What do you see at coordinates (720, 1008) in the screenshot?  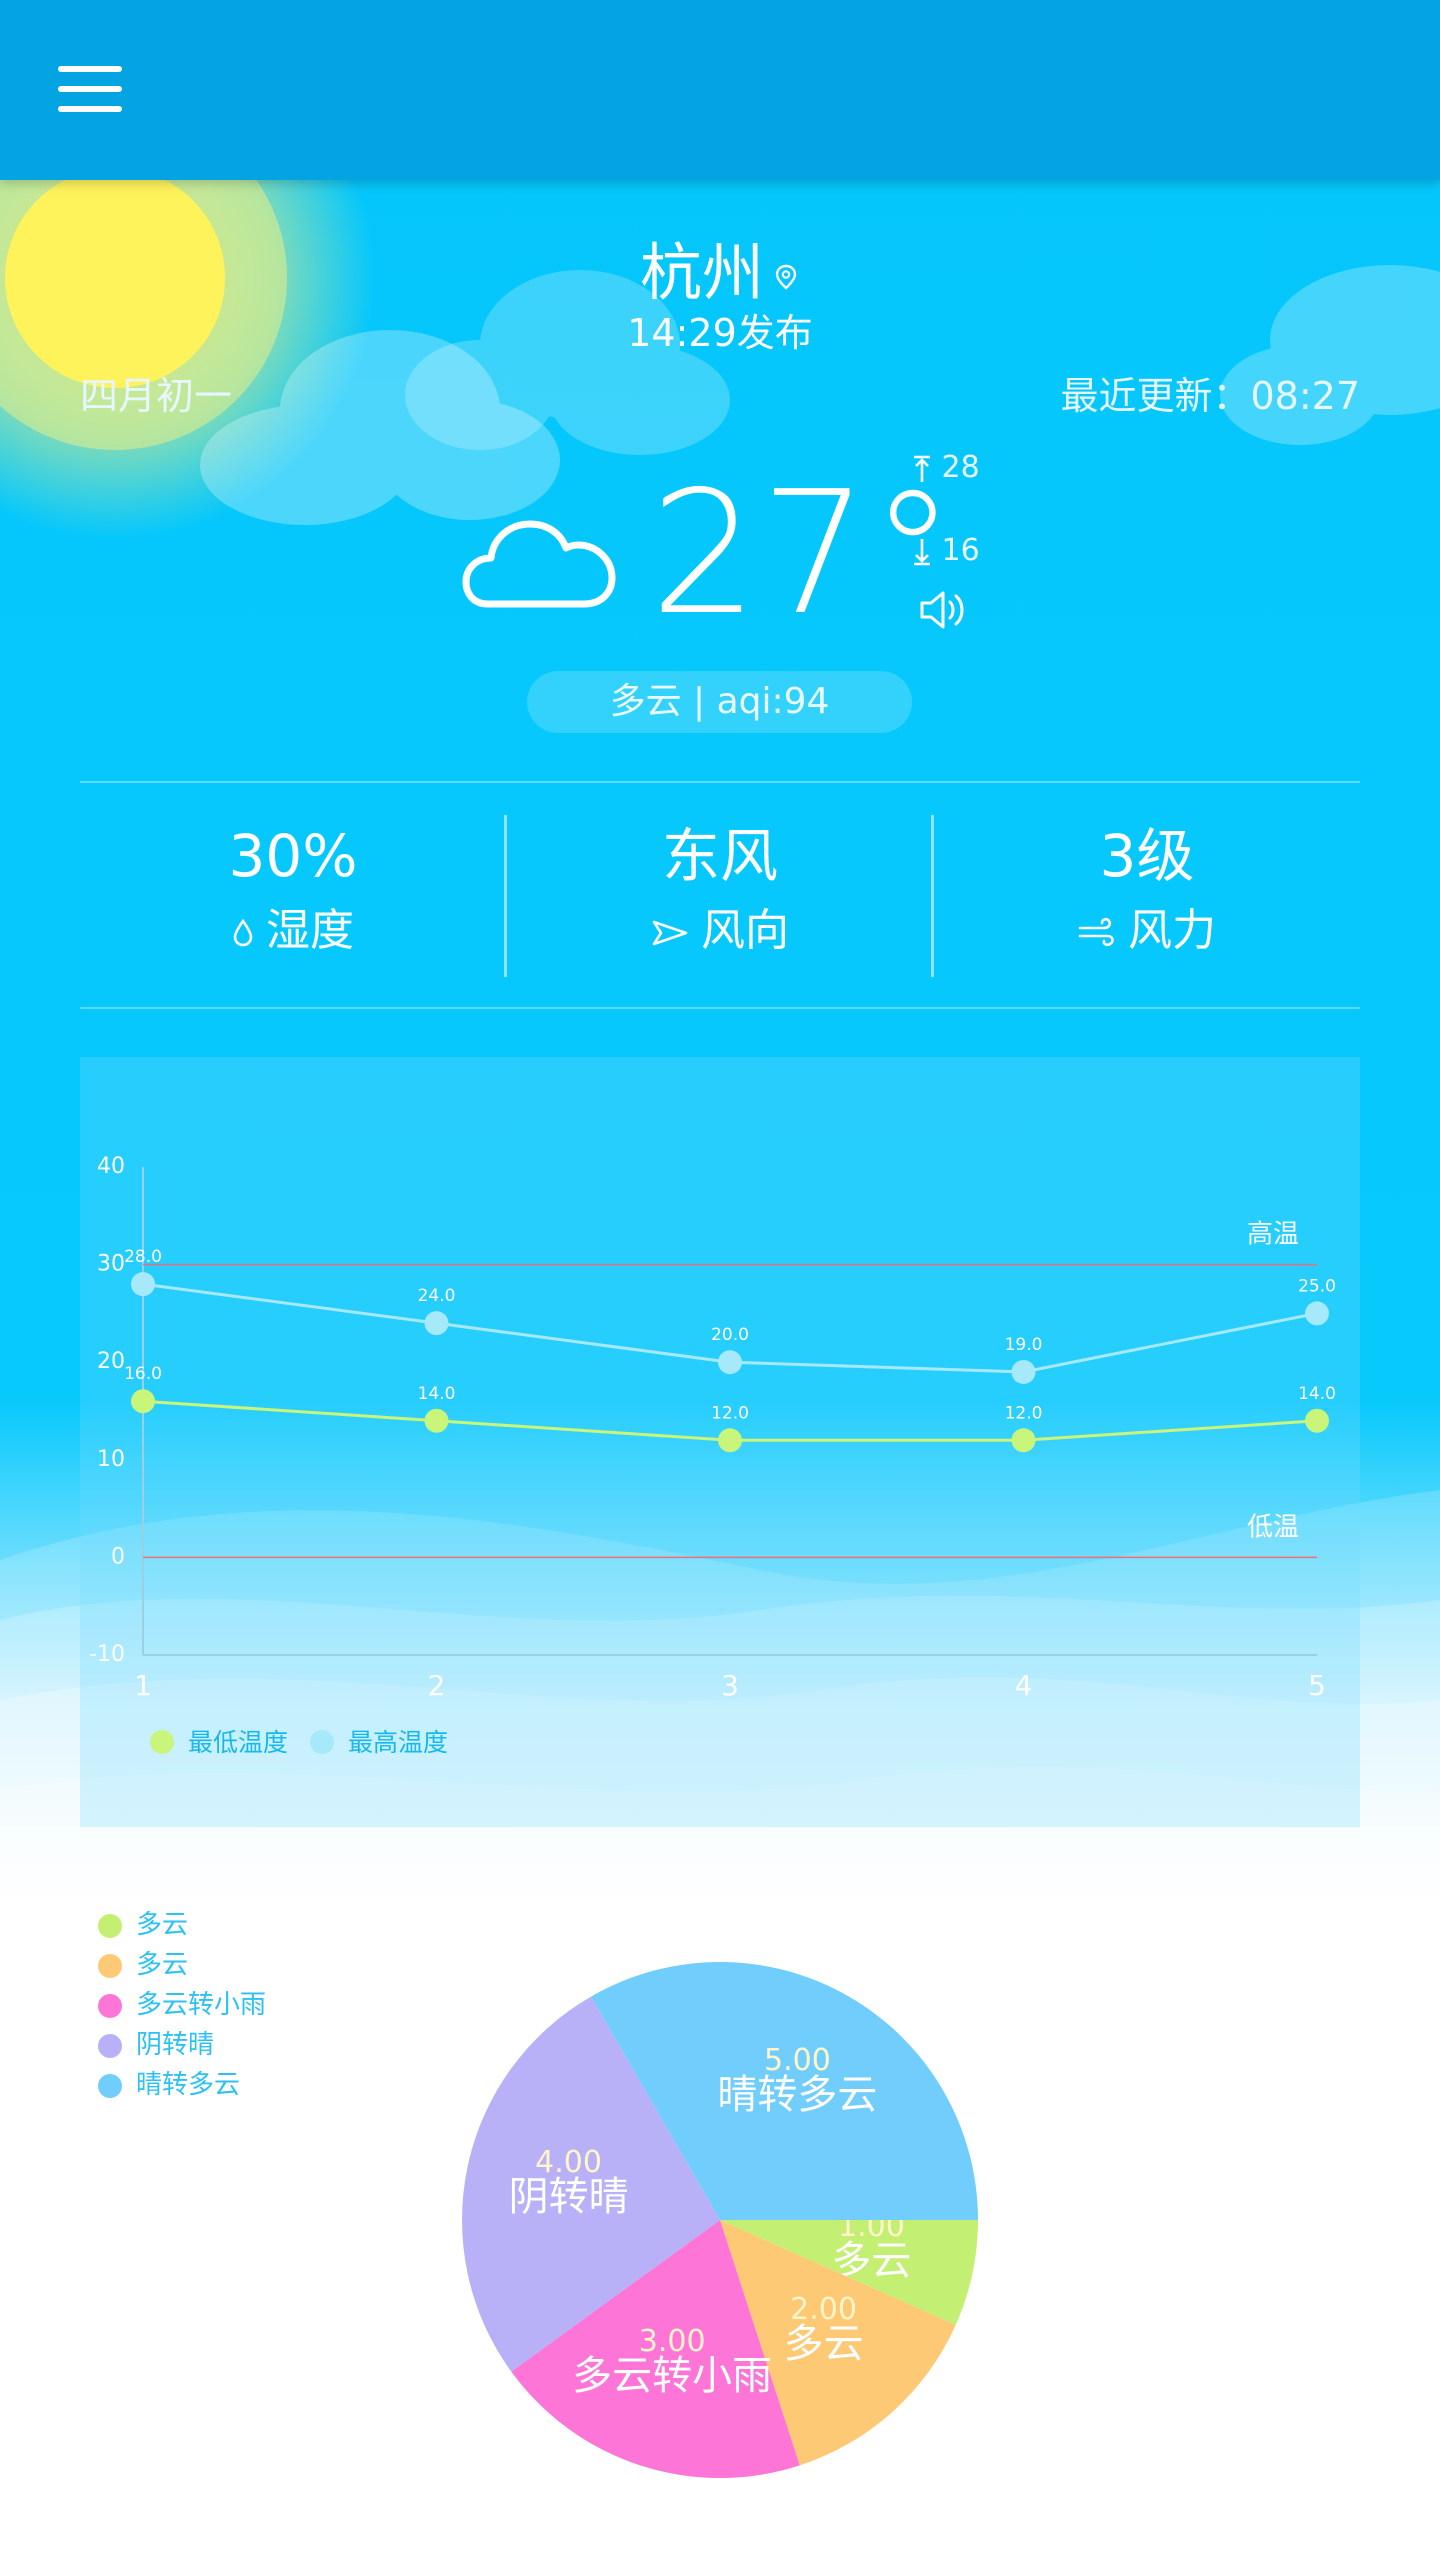 I see `divider-bottom` at bounding box center [720, 1008].